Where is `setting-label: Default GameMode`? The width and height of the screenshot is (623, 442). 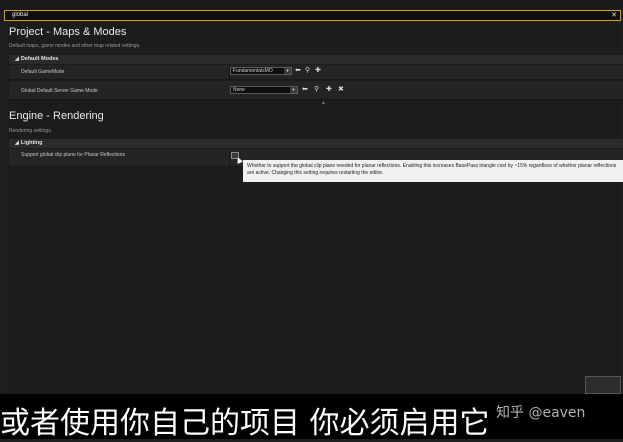
setting-label: Default GameMode is located at coordinates (43, 72).